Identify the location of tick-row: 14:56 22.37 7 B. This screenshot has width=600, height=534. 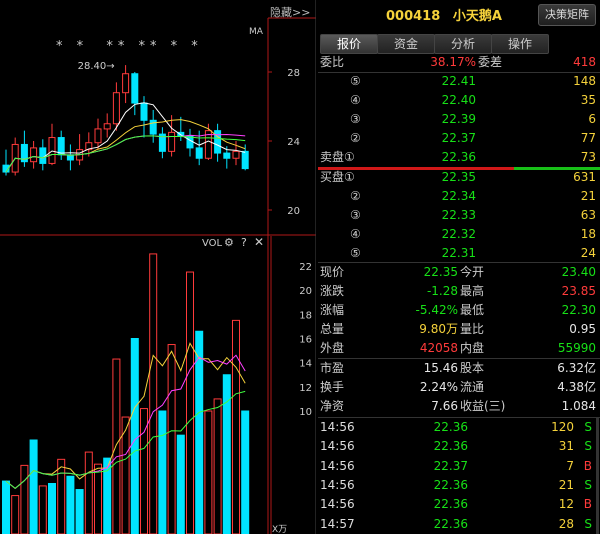
(459, 466).